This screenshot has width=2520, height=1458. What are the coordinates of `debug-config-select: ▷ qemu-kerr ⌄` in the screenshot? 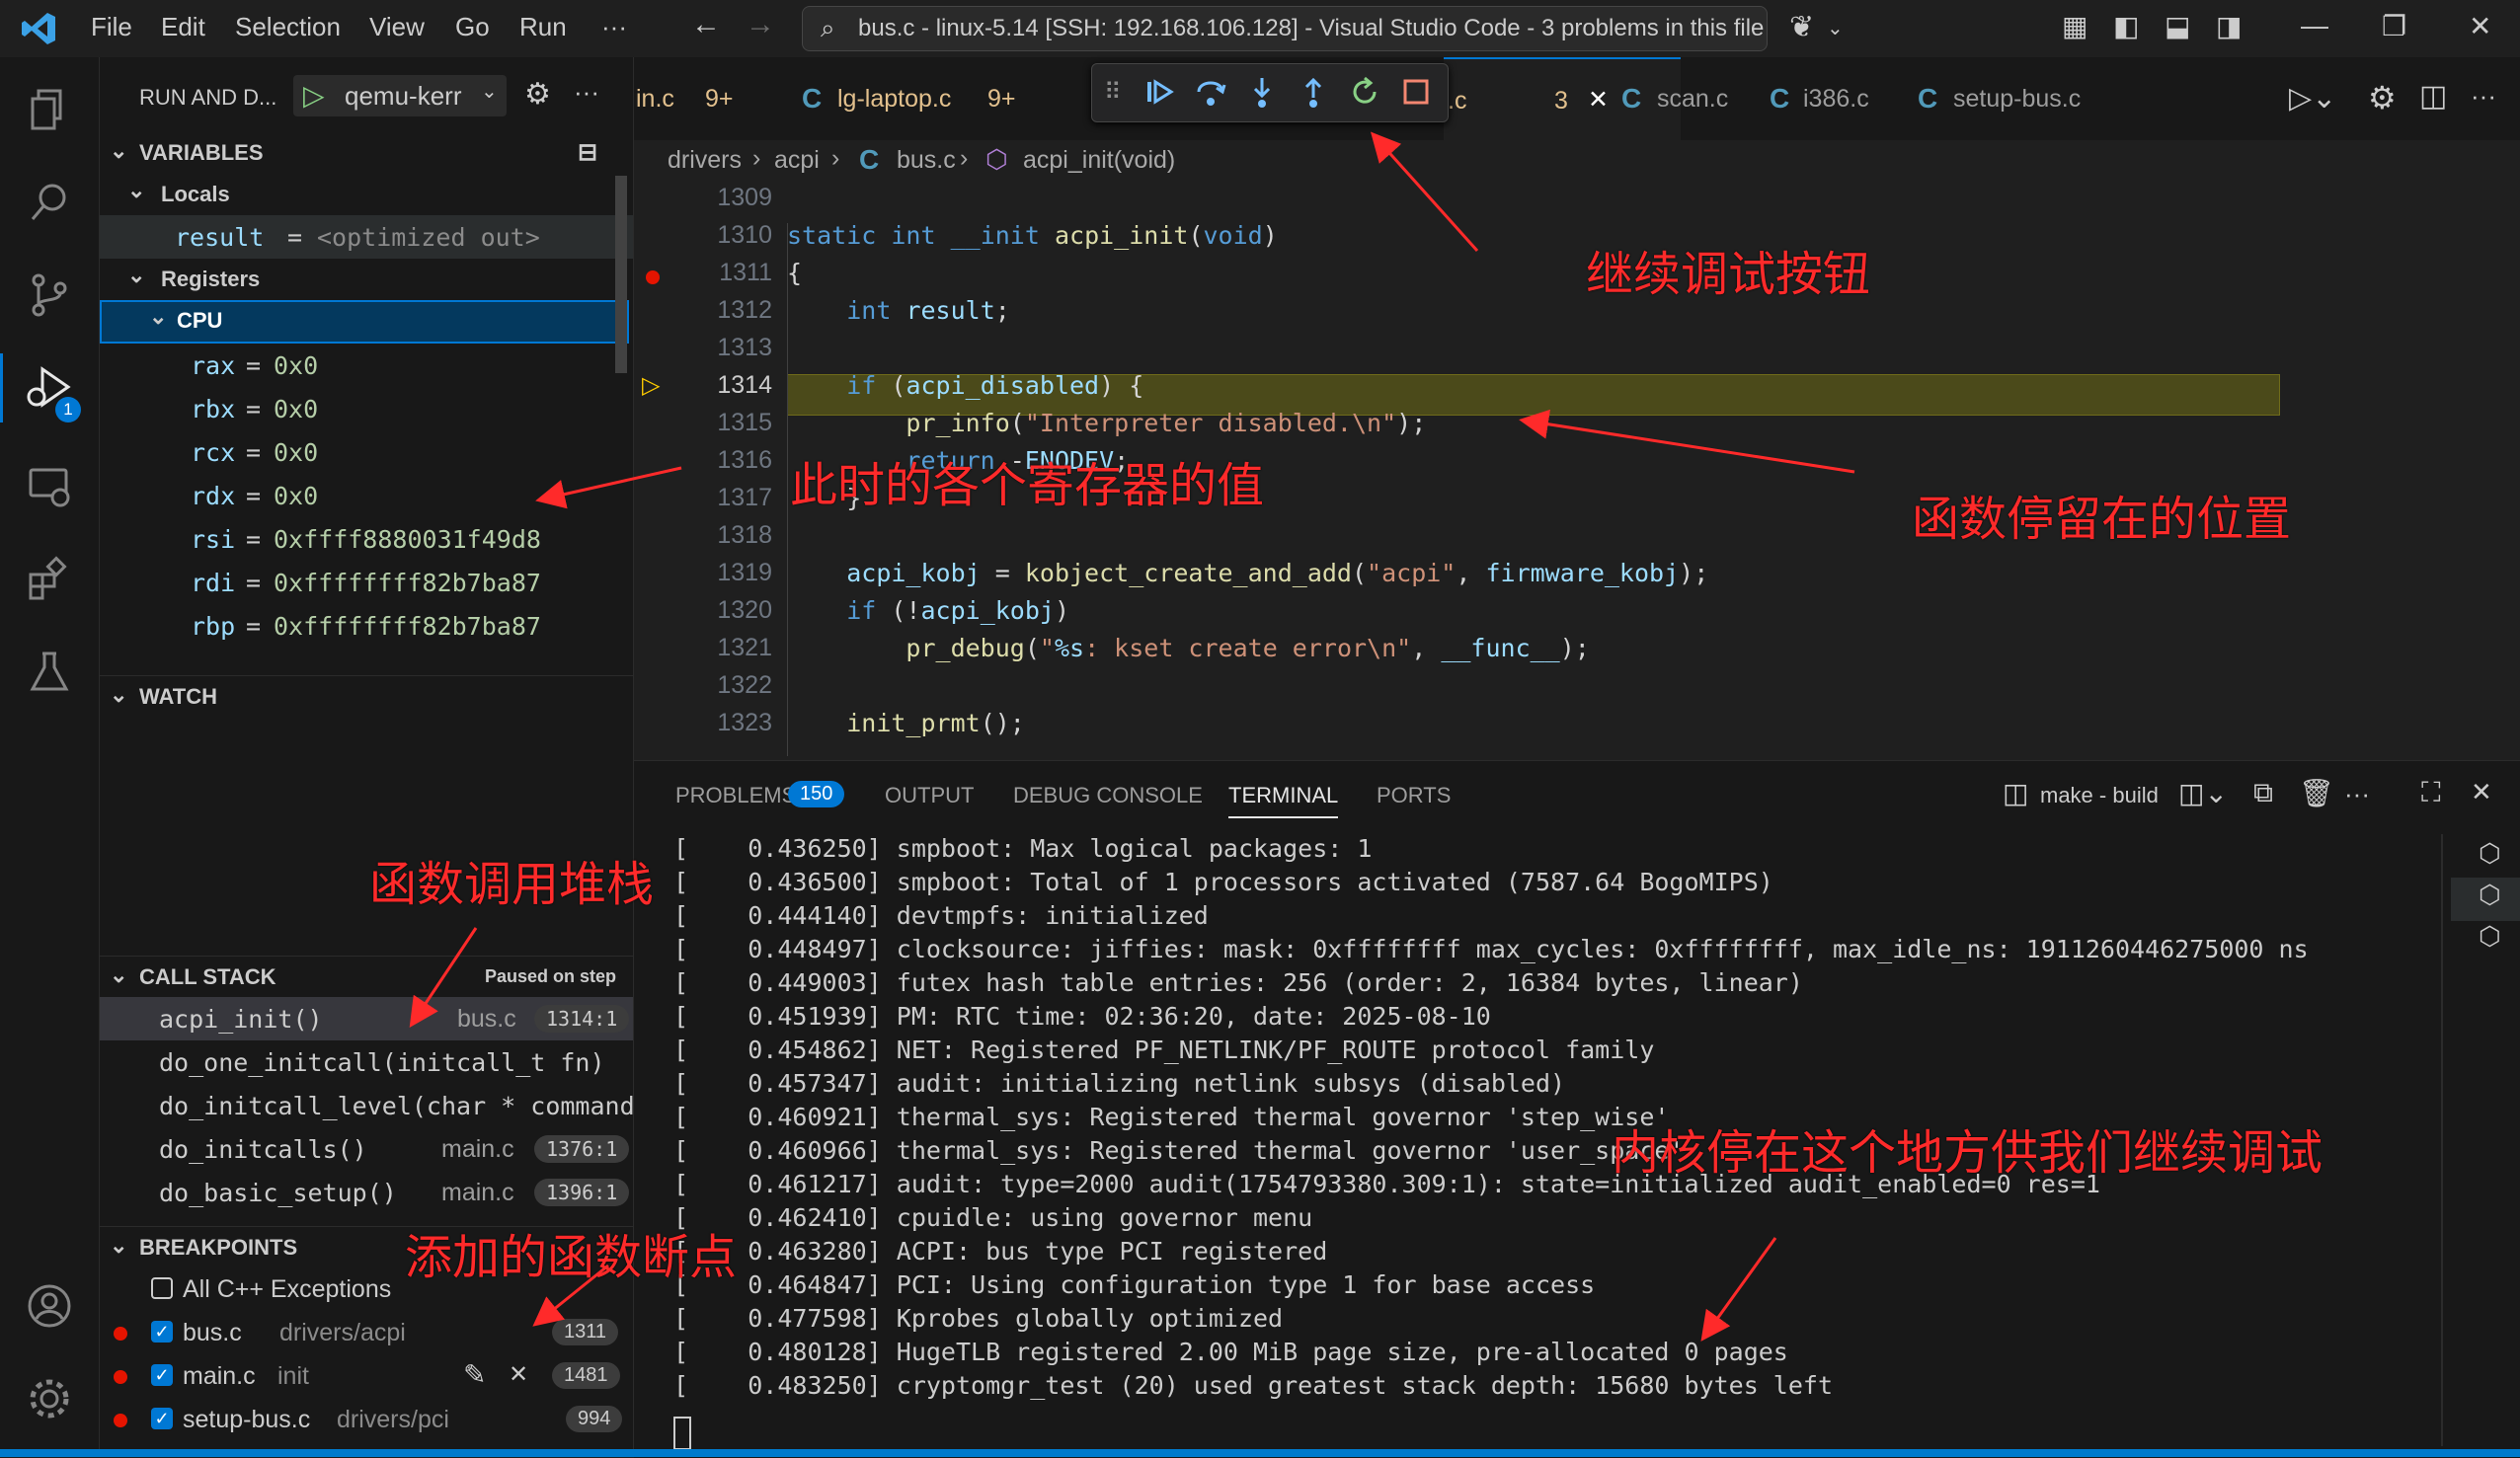 It's located at (400, 95).